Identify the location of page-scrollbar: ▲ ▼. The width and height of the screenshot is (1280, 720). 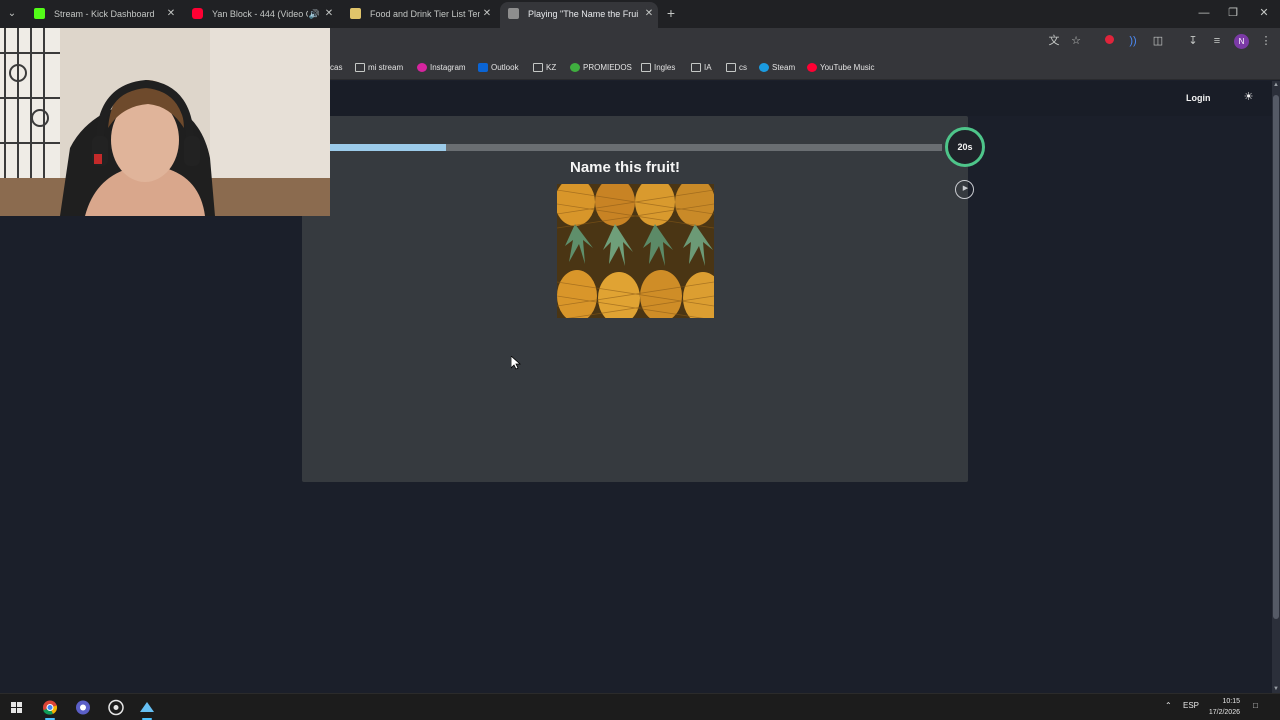
(1276, 387).